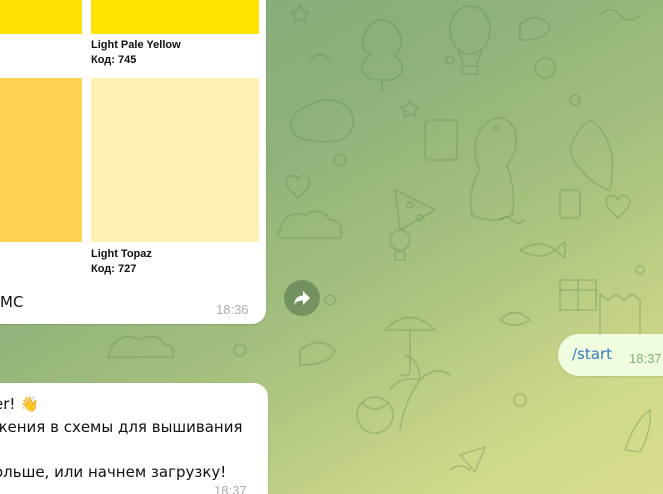 This screenshot has width=663, height=494. What do you see at coordinates (136, 45) in the screenshot?
I see `swatch-name: Light Pale Yellow` at bounding box center [136, 45].